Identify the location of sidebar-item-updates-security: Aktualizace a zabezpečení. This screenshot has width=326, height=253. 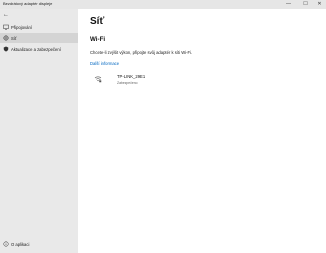
(39, 49).